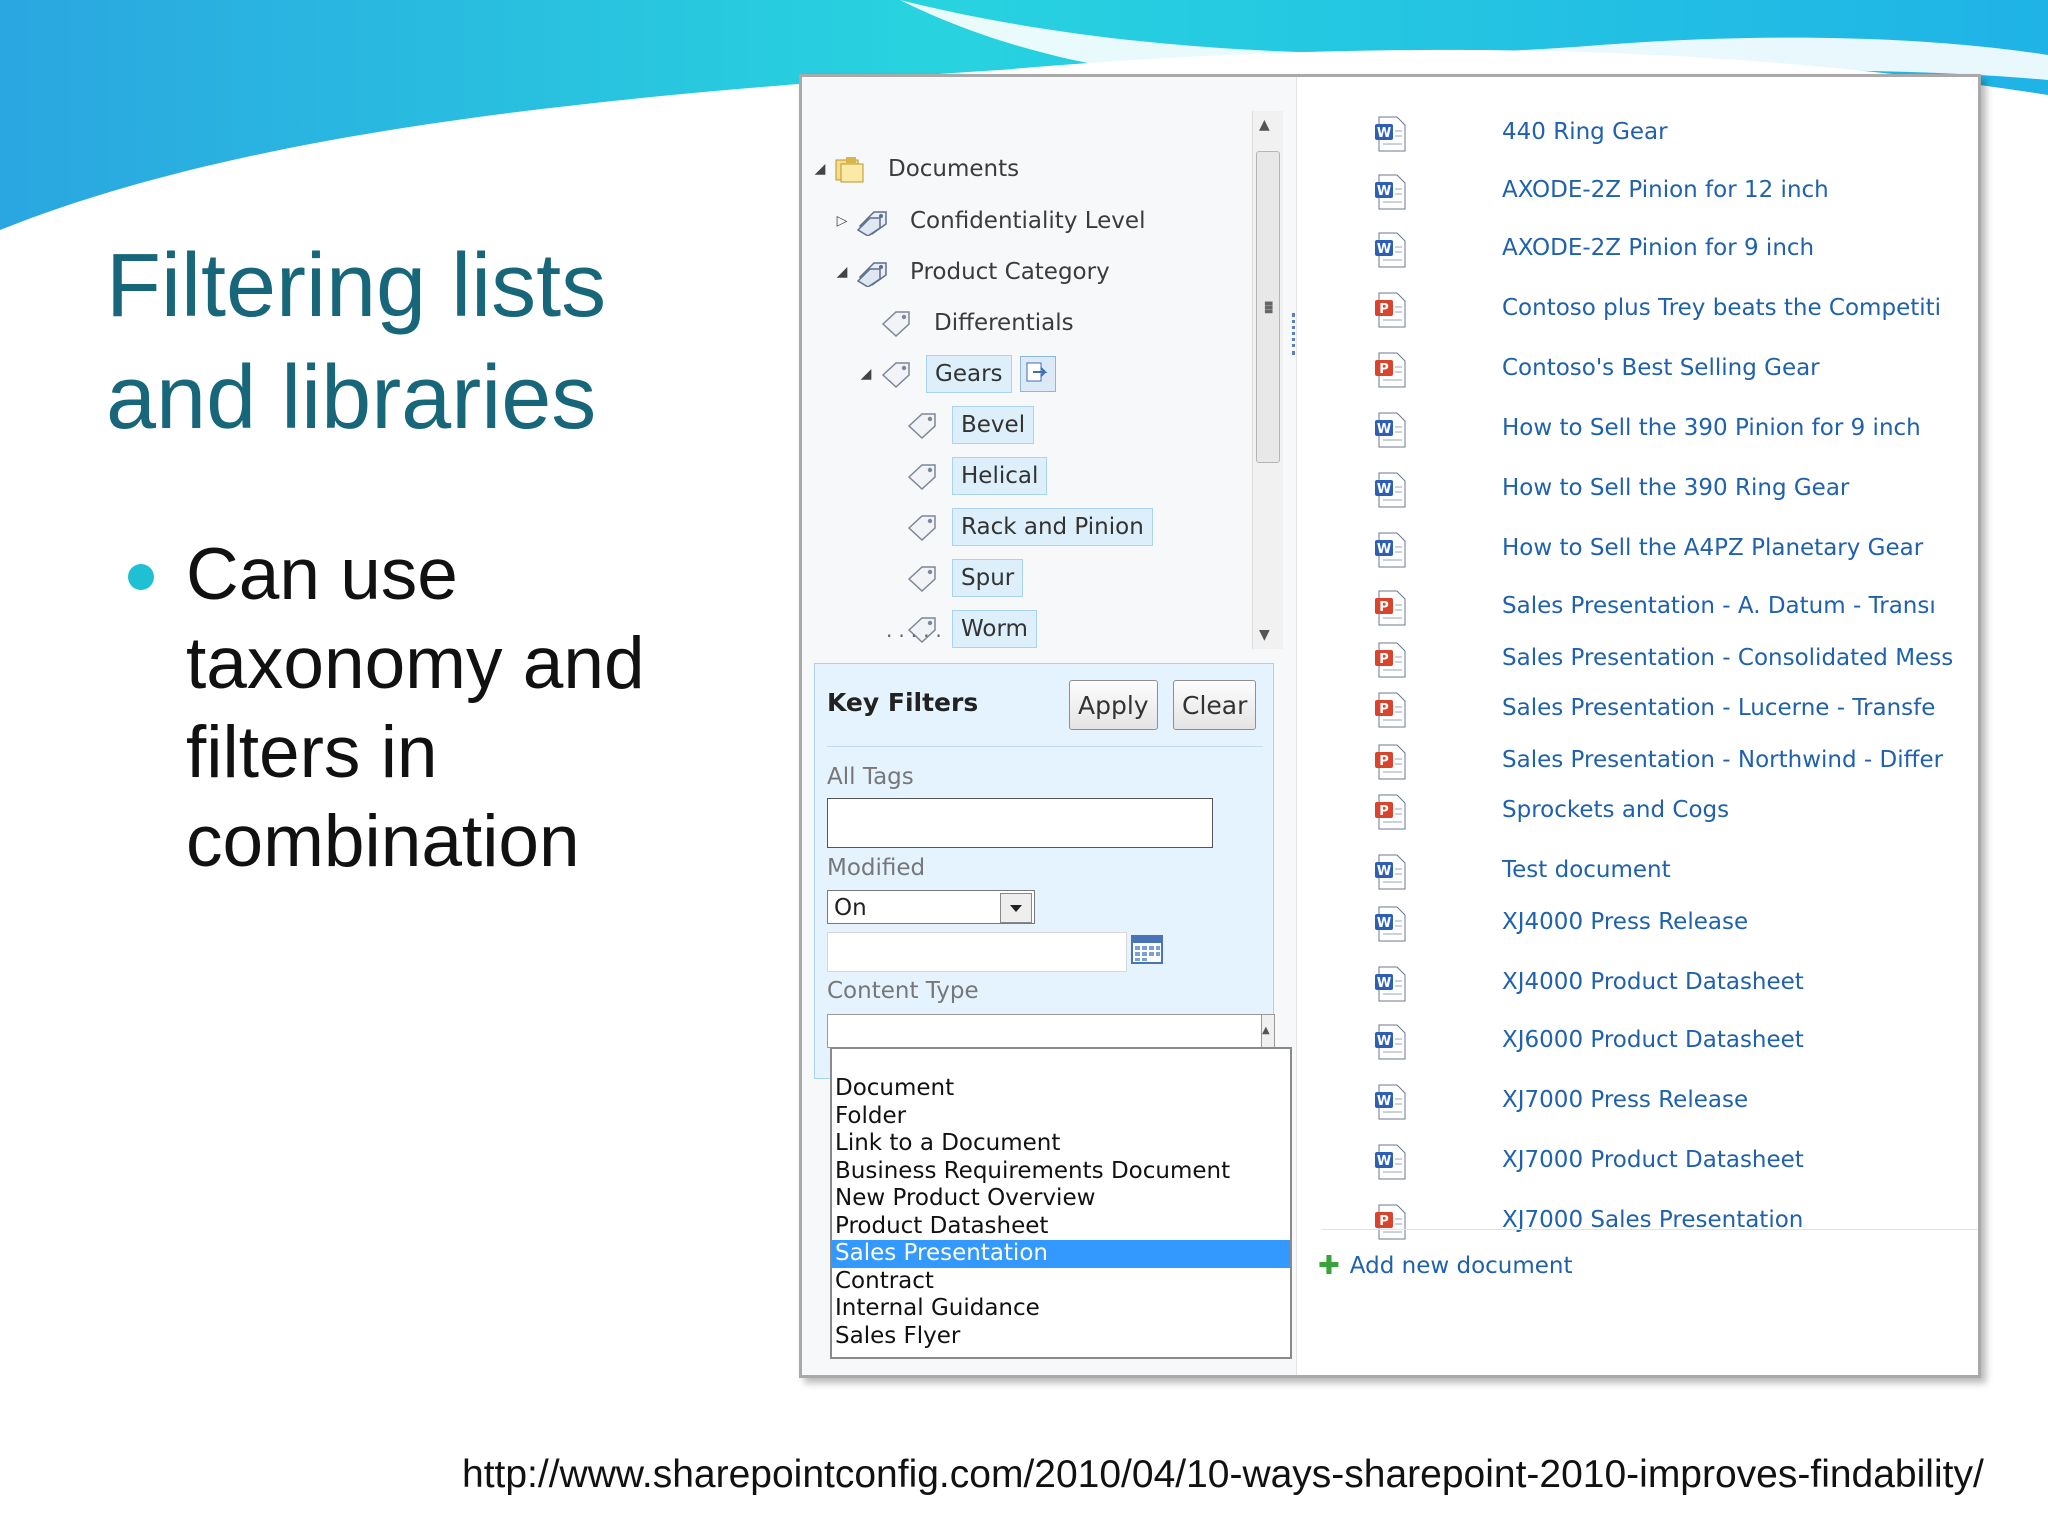  Describe the element at coordinates (1061, 1309) in the screenshot. I see `content-type-option: Internal Guidance` at that location.